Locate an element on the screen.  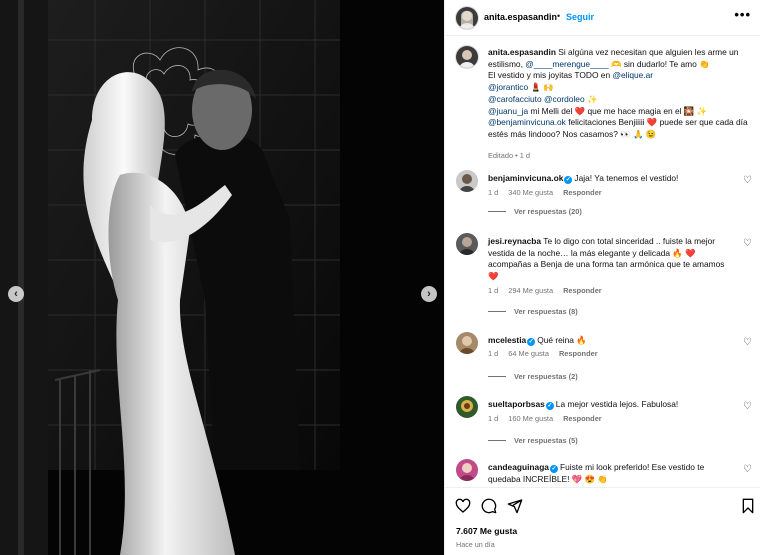
post-header: anita.espasandin • Seguir ••• is located at coordinates (602, 18).